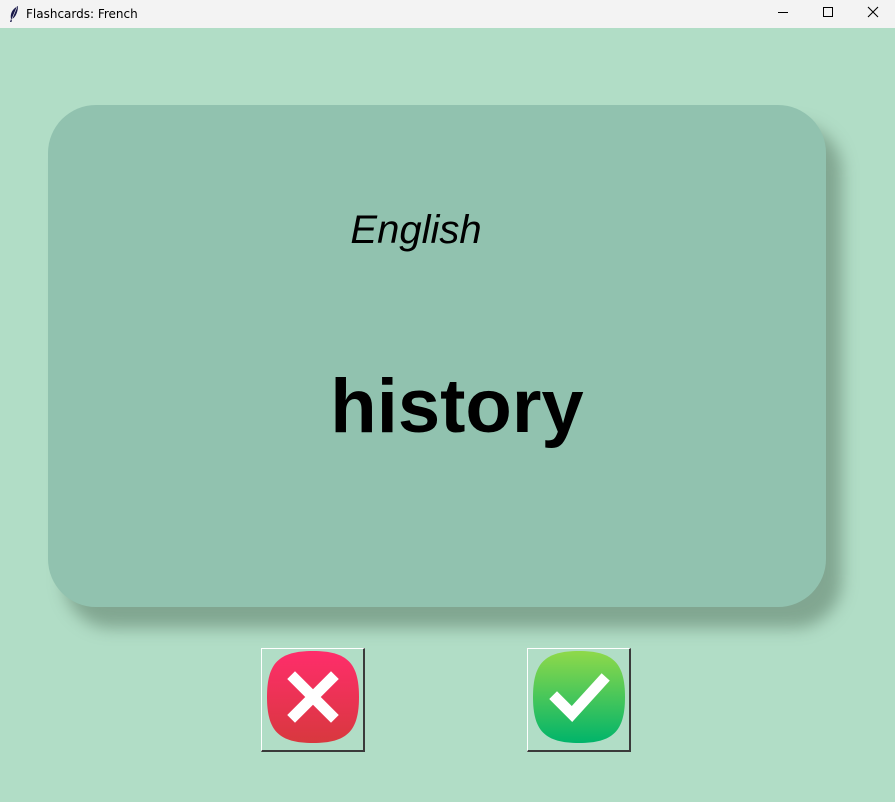  I want to click on close-icon, so click(873, 14).